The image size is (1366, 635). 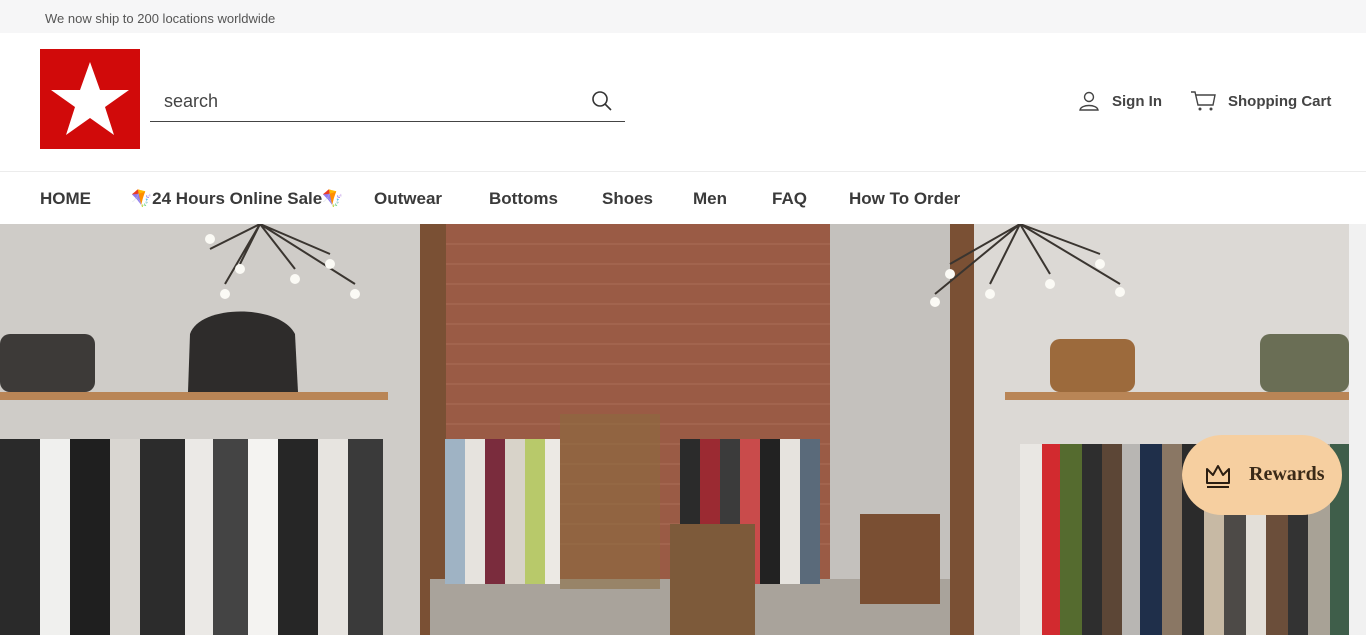 I want to click on nav-item-home: HOME, so click(x=65, y=199).